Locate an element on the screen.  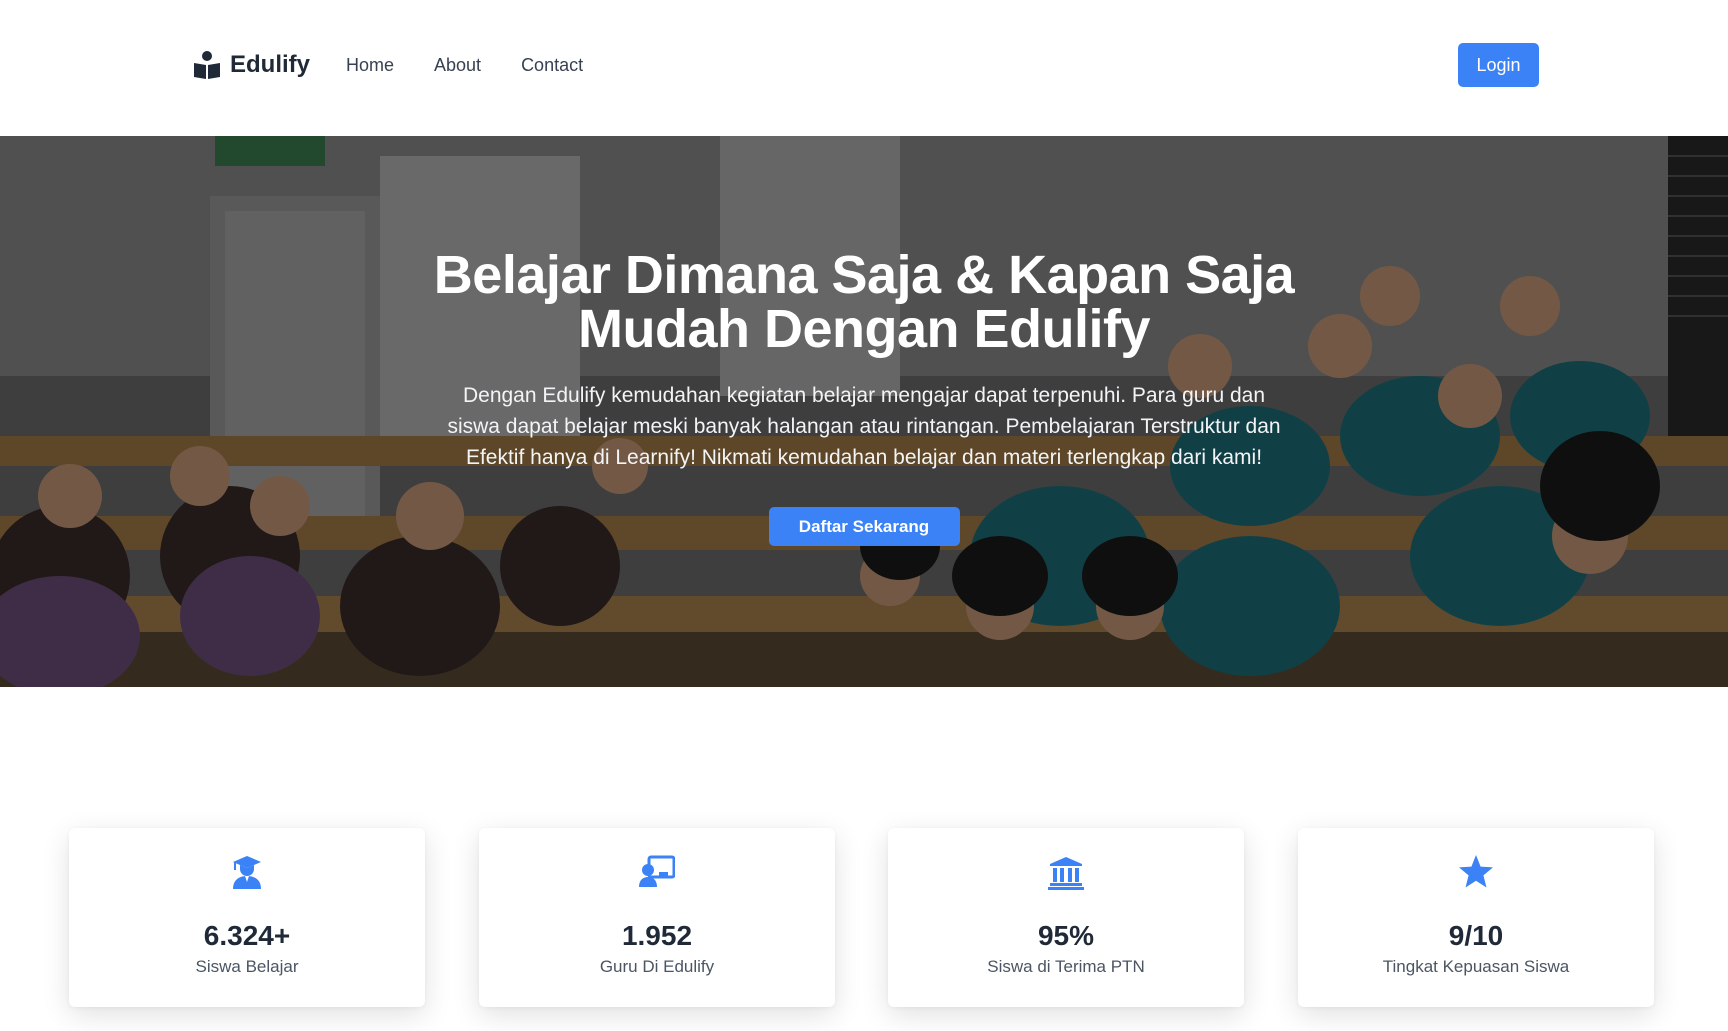
stat-label: Guru Di Edulify is located at coordinates (657, 966).